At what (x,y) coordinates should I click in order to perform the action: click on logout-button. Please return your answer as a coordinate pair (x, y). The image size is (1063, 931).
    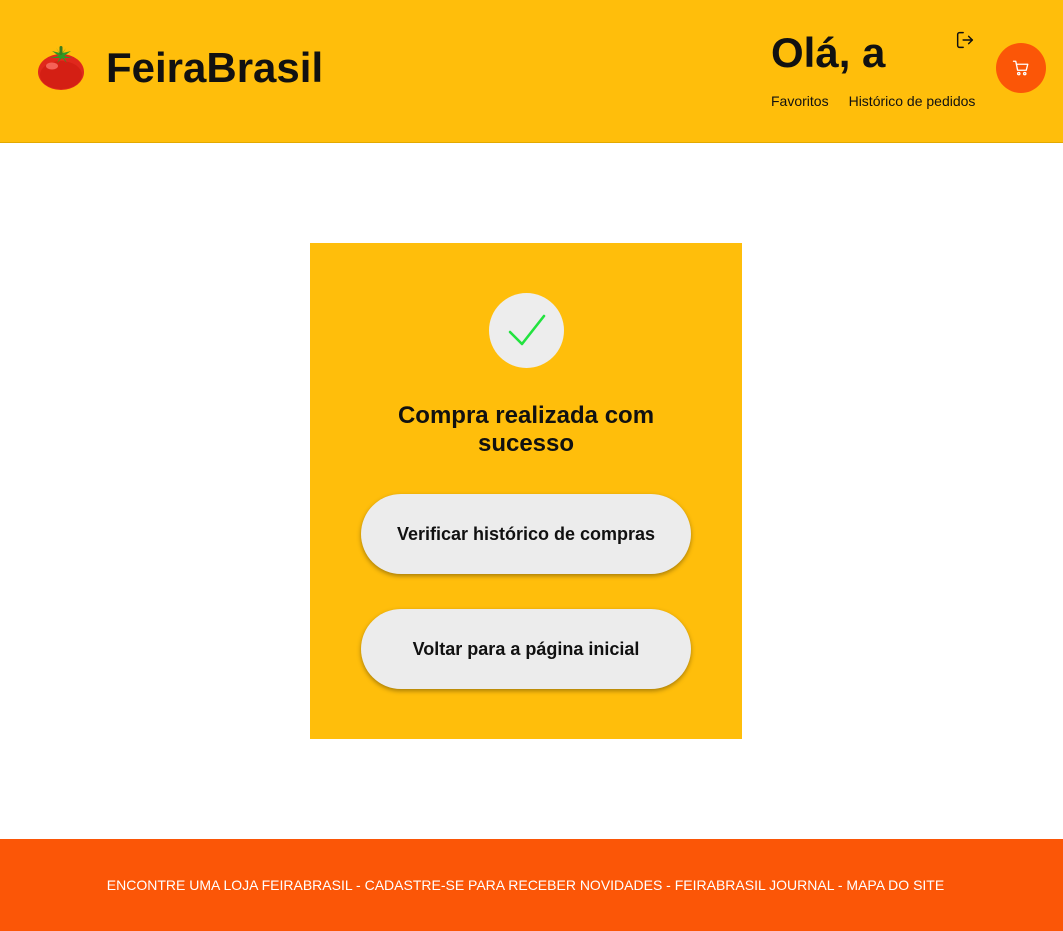
    Looking at the image, I should click on (965, 40).